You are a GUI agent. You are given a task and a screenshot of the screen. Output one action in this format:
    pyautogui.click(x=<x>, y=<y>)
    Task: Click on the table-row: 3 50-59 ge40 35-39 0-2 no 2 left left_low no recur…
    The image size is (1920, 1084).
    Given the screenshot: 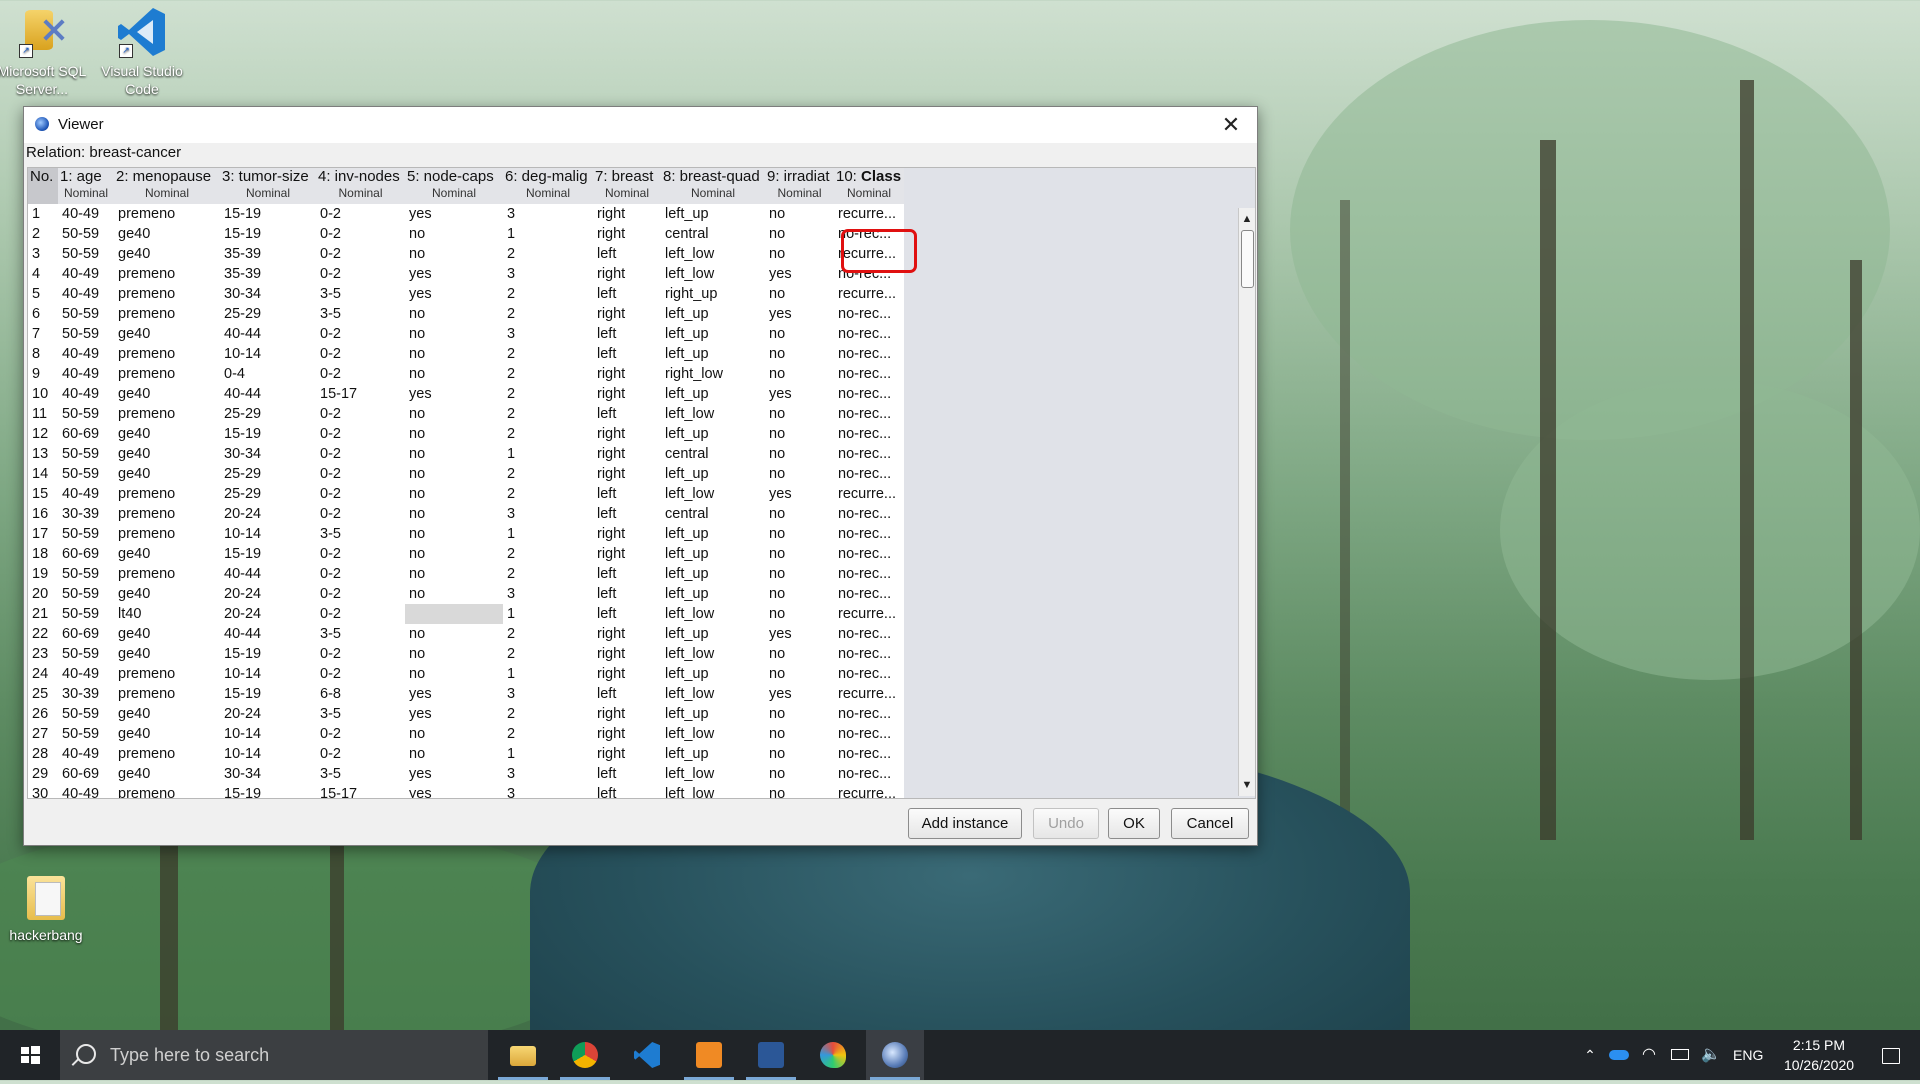 What is the action you would take?
    pyautogui.click(x=638, y=254)
    